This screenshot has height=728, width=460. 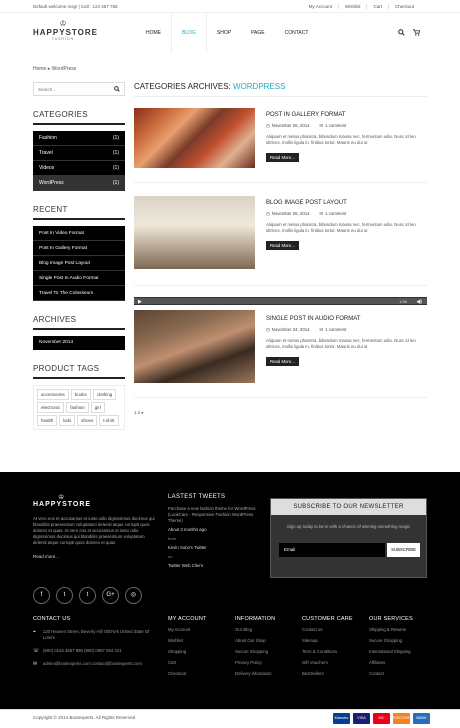 What do you see at coordinates (352, 6) in the screenshot?
I see `wishlist-link: Wishlist` at bounding box center [352, 6].